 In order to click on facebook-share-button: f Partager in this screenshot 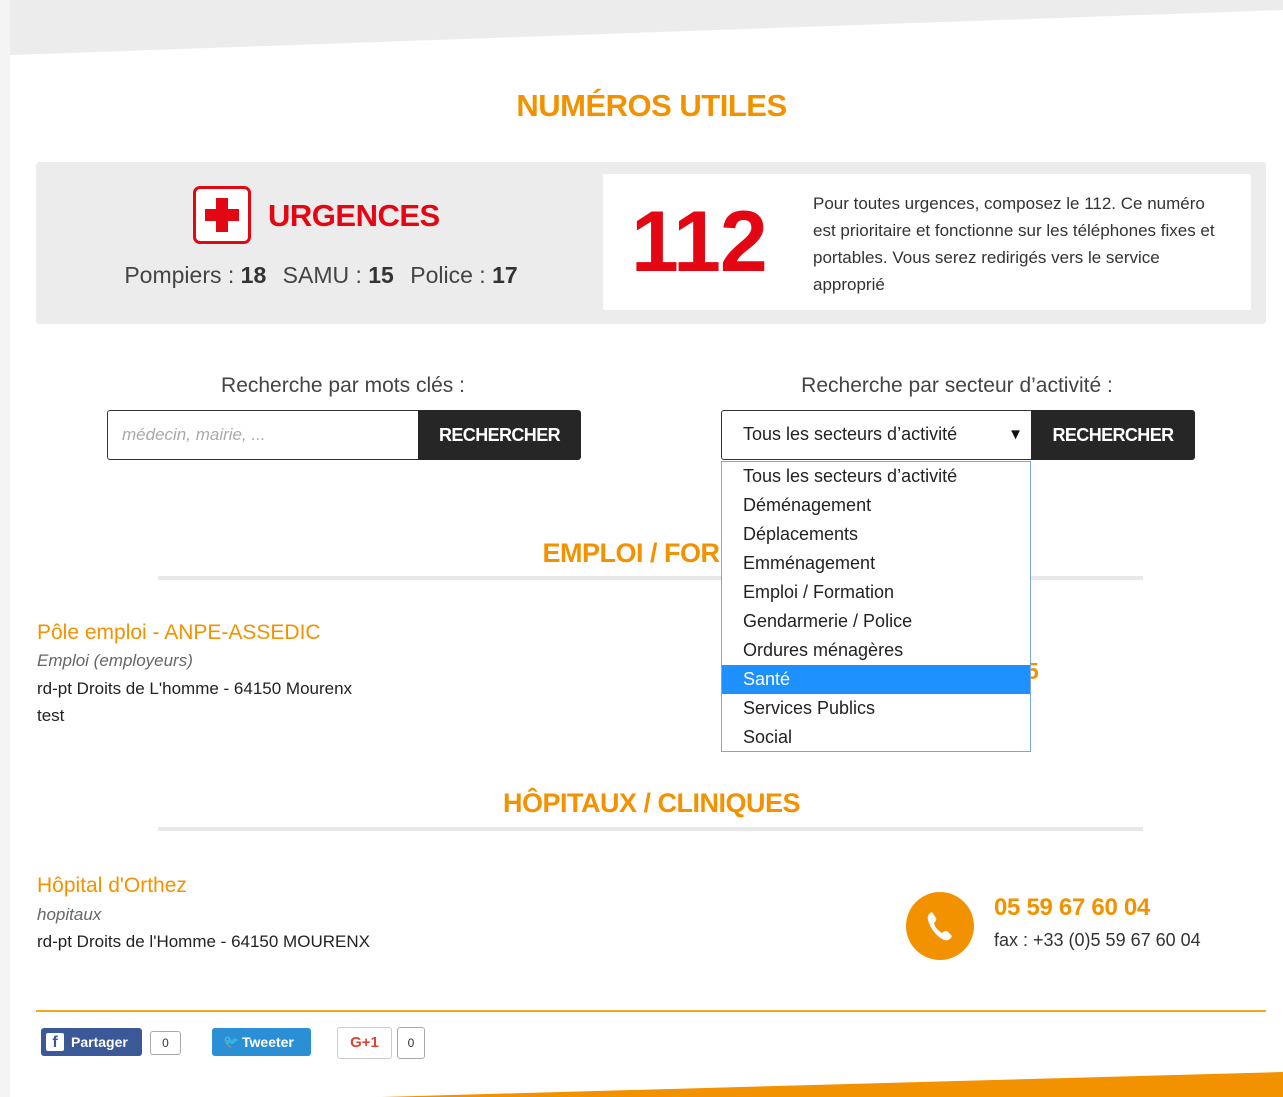, I will do `click(91, 1042)`.